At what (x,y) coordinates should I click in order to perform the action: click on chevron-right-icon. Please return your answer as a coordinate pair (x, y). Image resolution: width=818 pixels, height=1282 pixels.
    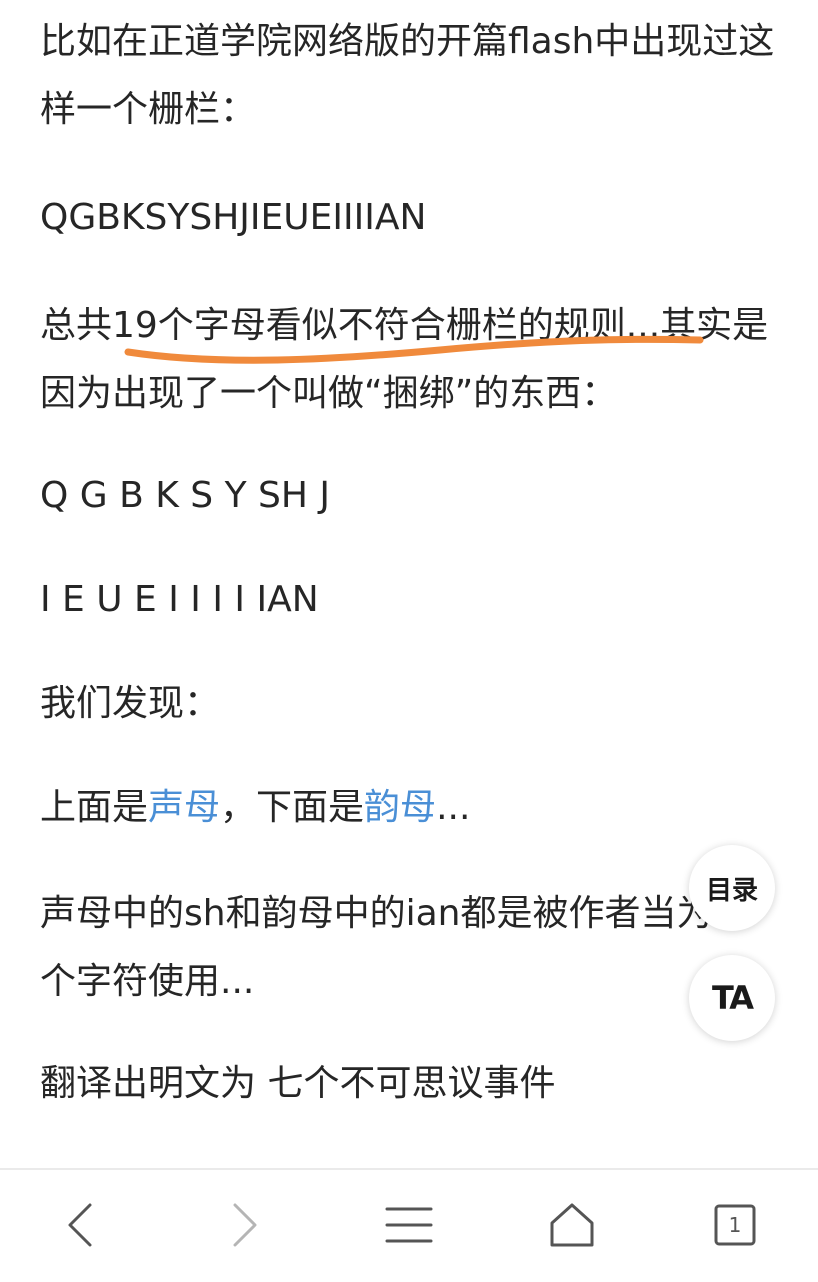
    Looking at the image, I should click on (245, 1225).